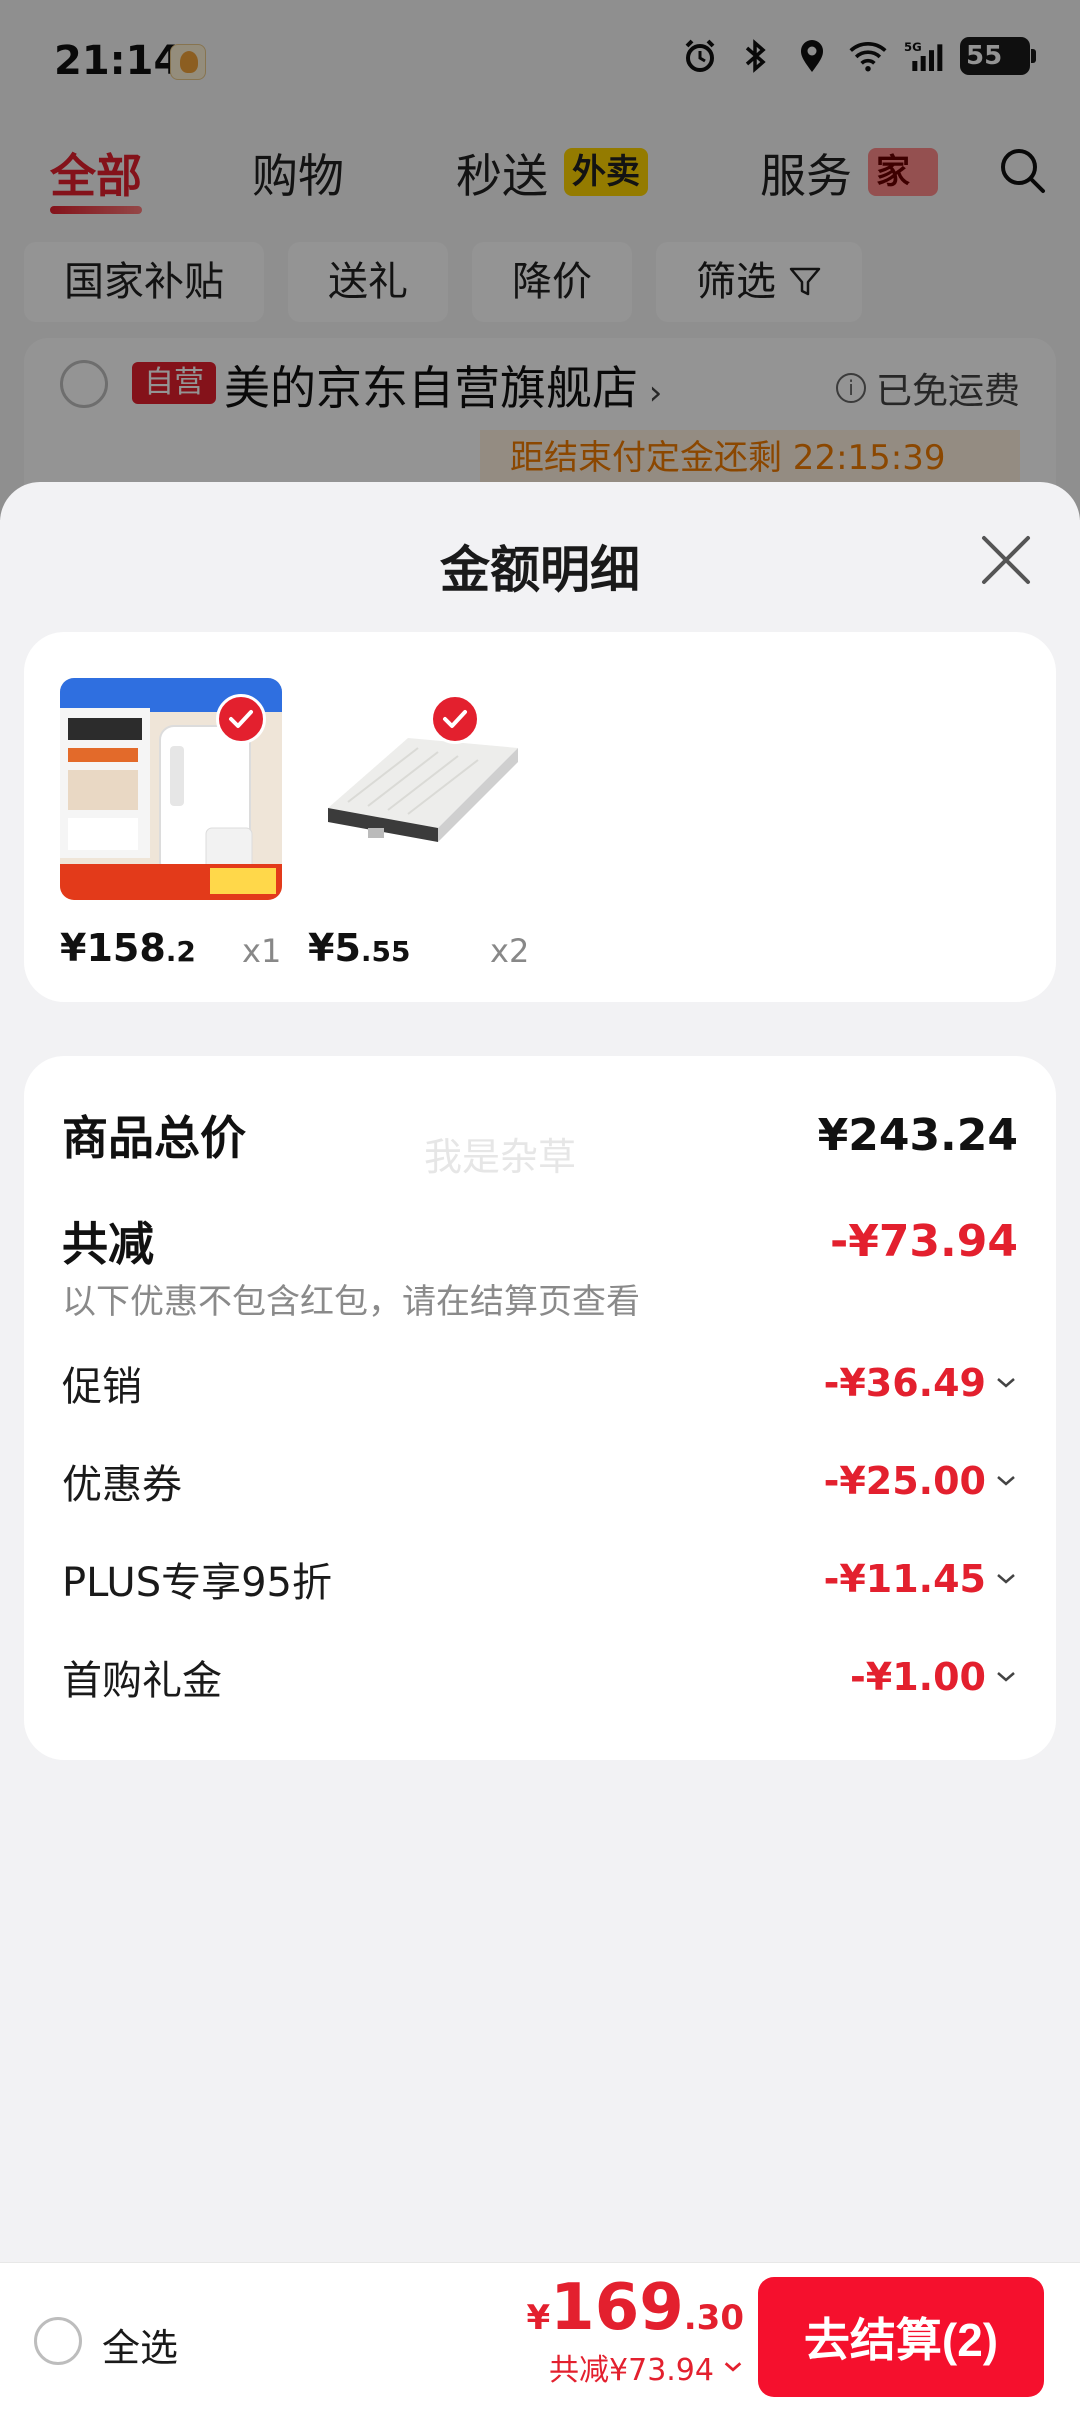  I want to click on discount-value: -¥36.49, so click(921, 1383).